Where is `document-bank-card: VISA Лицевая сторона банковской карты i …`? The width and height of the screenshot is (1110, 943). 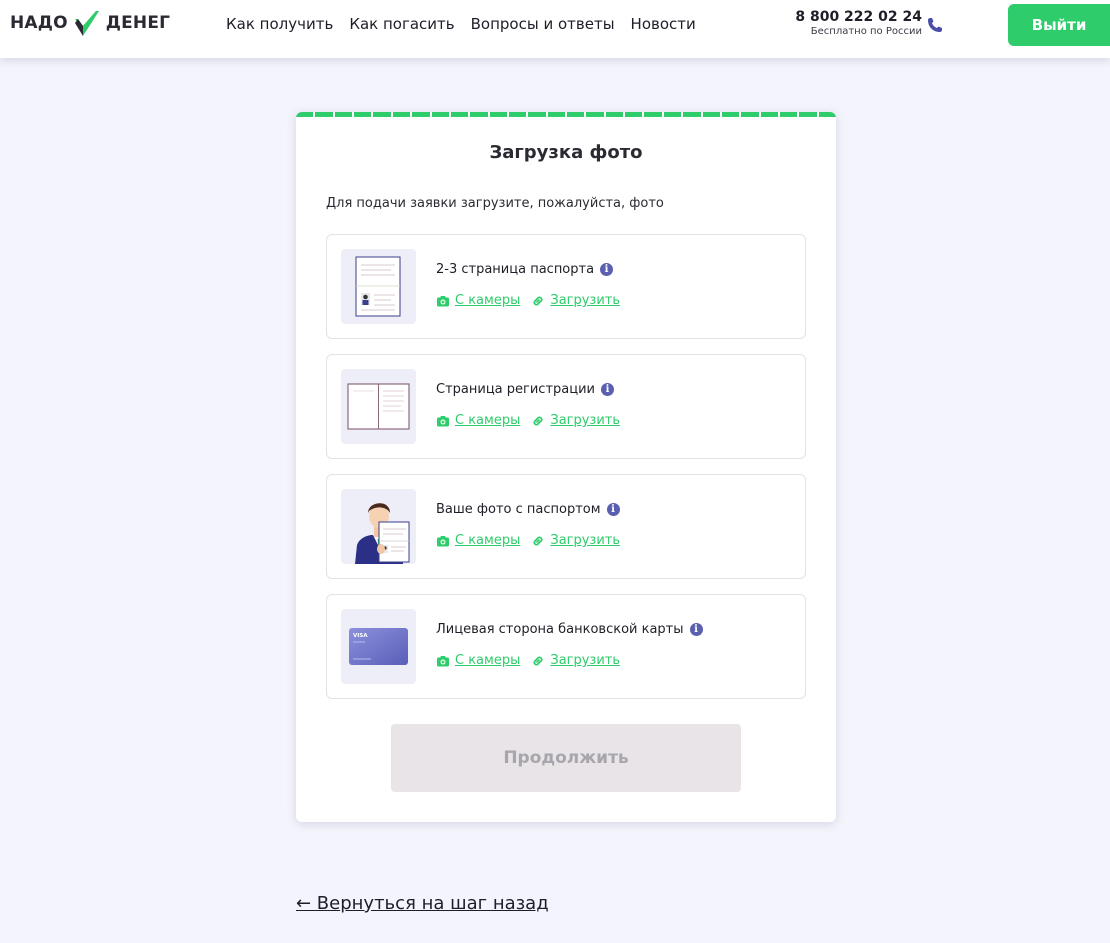 document-bank-card: VISA Лицевая сторона банковской карты i … is located at coordinates (566, 646).